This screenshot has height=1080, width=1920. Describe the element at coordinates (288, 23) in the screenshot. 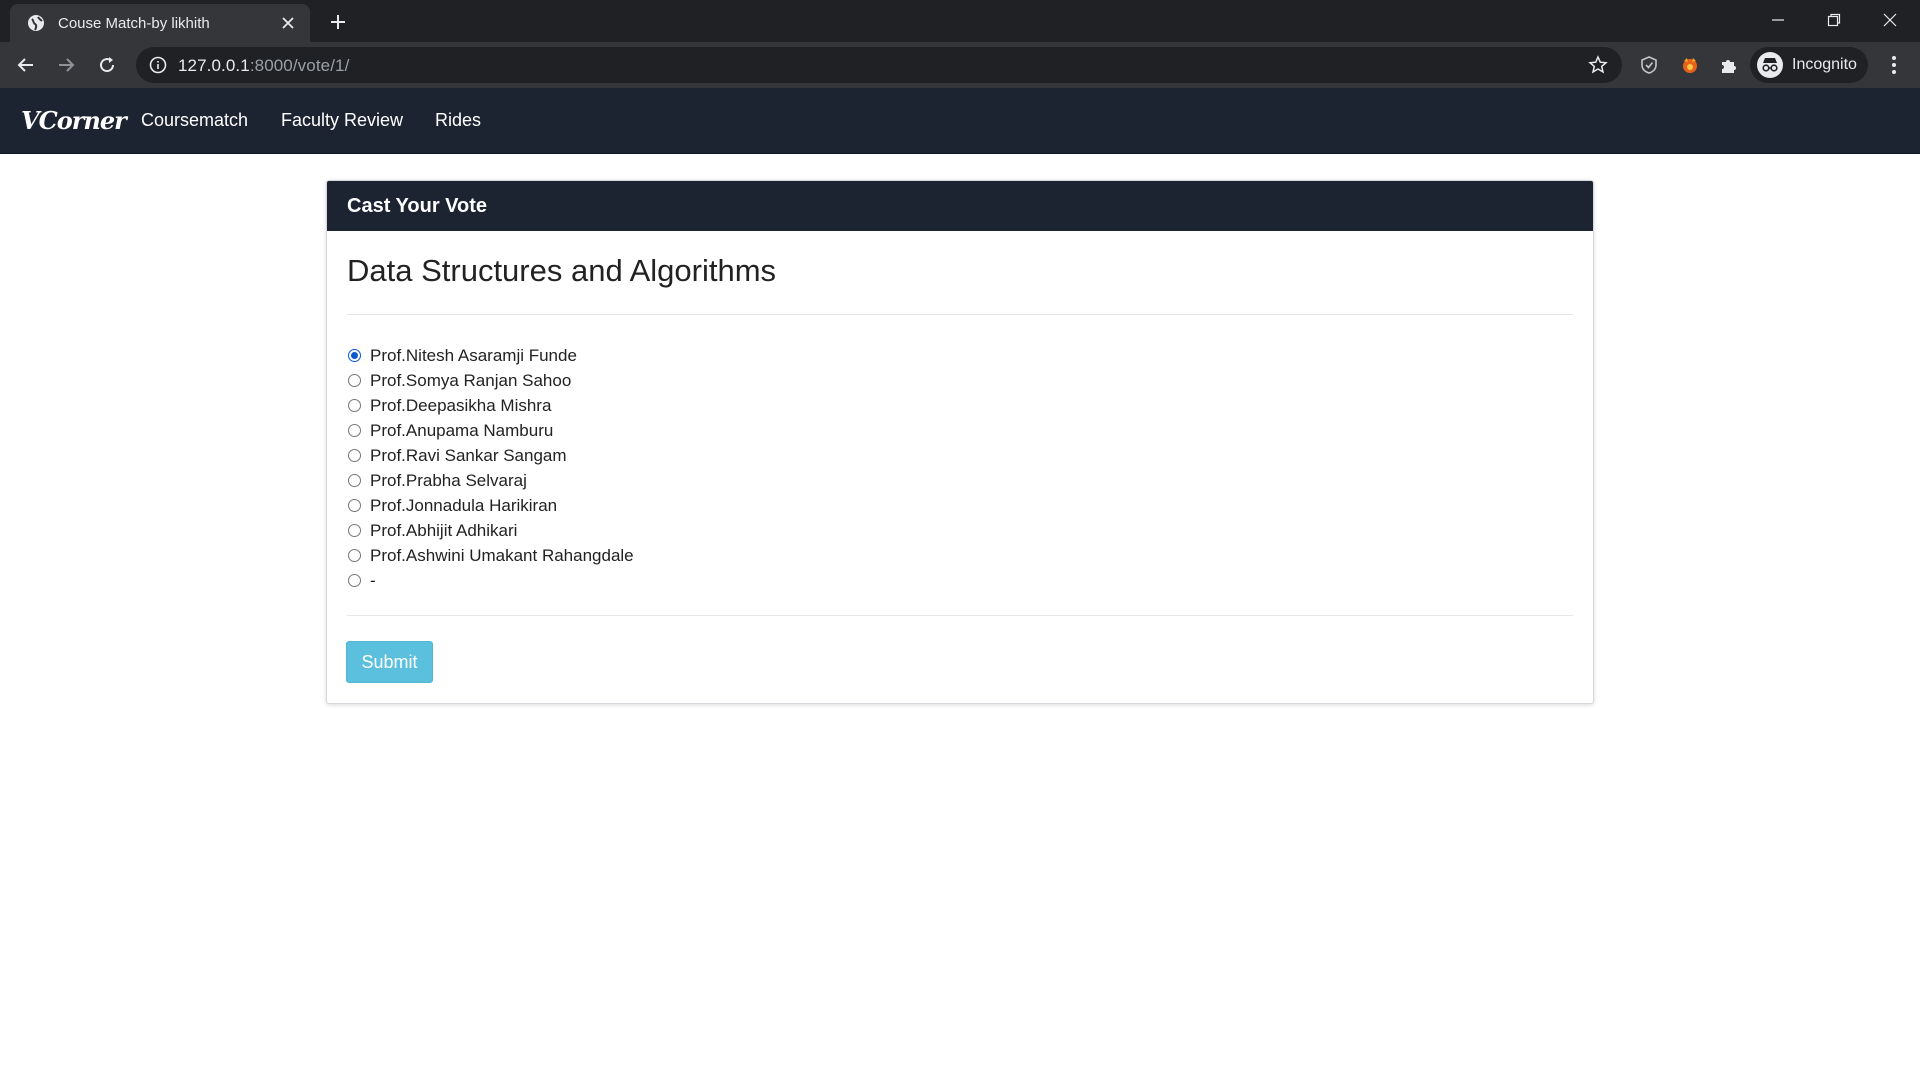

I see `close-tab-icon` at that location.